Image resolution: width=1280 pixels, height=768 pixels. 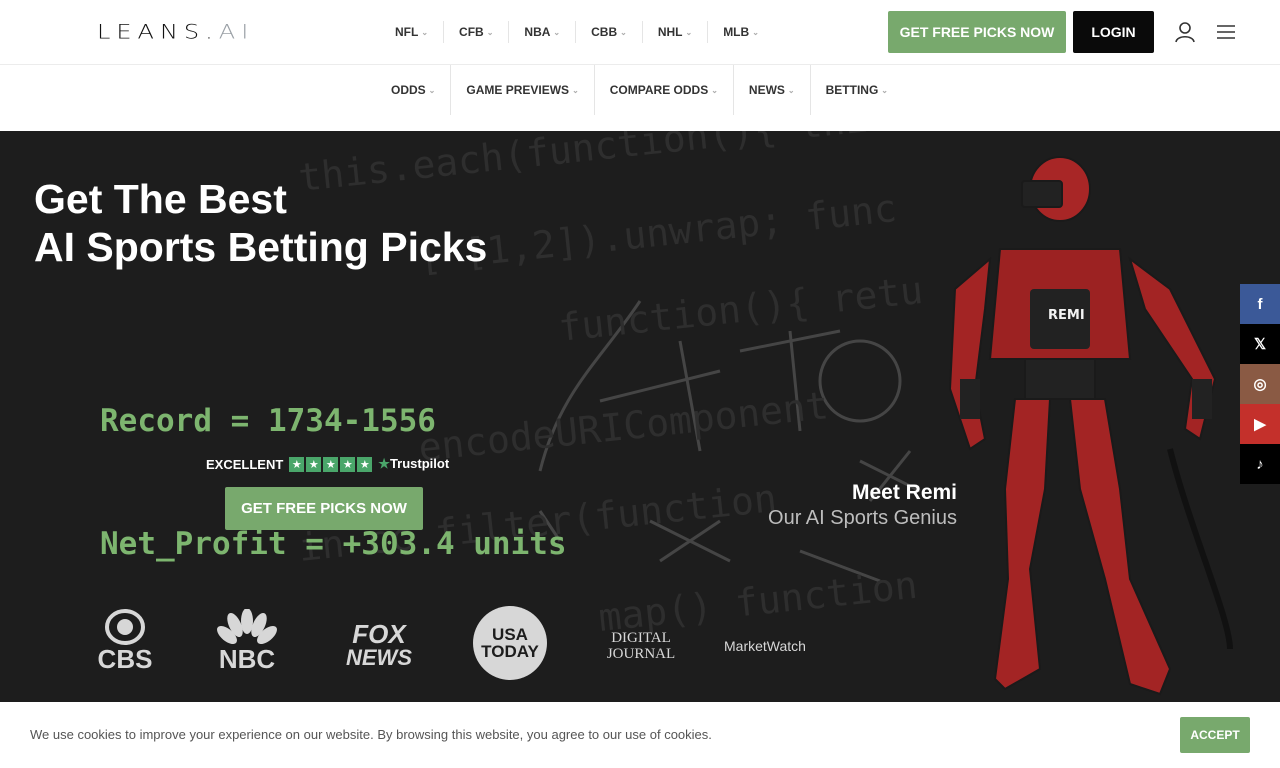 What do you see at coordinates (160, 199) in the screenshot?
I see `headline-line: Get The Best` at bounding box center [160, 199].